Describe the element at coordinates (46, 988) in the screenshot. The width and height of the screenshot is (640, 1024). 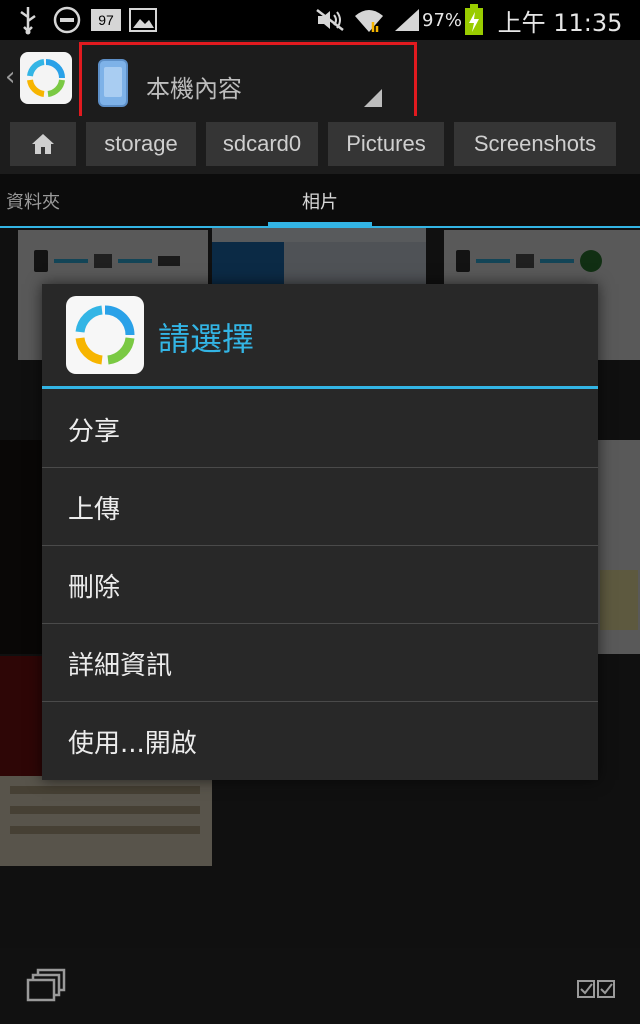
I see `stacked-windows-icon` at that location.